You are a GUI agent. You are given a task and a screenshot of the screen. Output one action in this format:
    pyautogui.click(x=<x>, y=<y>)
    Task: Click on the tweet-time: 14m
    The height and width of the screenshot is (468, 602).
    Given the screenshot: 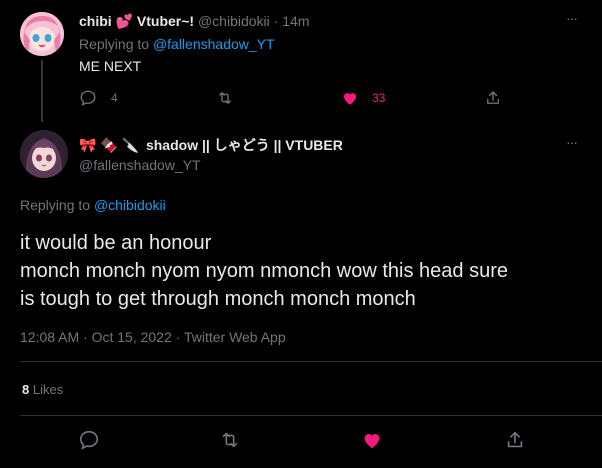 What is the action you would take?
    pyautogui.click(x=295, y=21)
    